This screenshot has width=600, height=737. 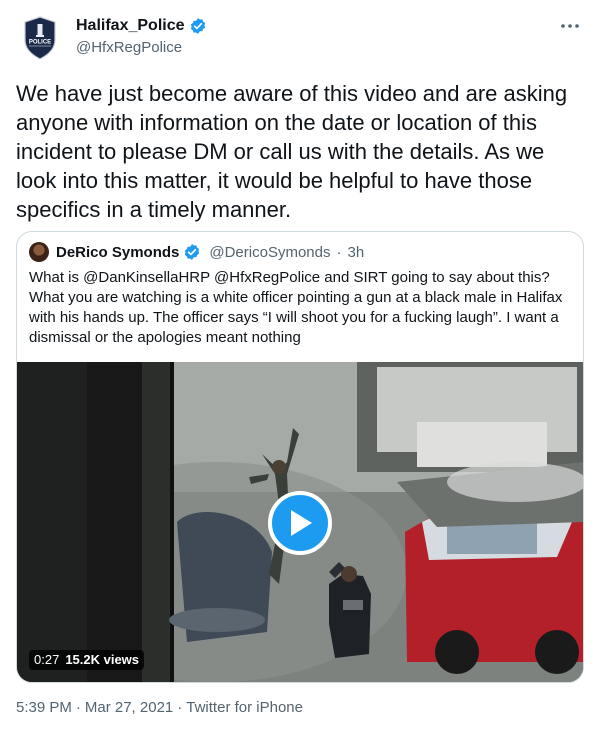 What do you see at coordinates (47, 659) in the screenshot?
I see `video-duration: 0:27` at bounding box center [47, 659].